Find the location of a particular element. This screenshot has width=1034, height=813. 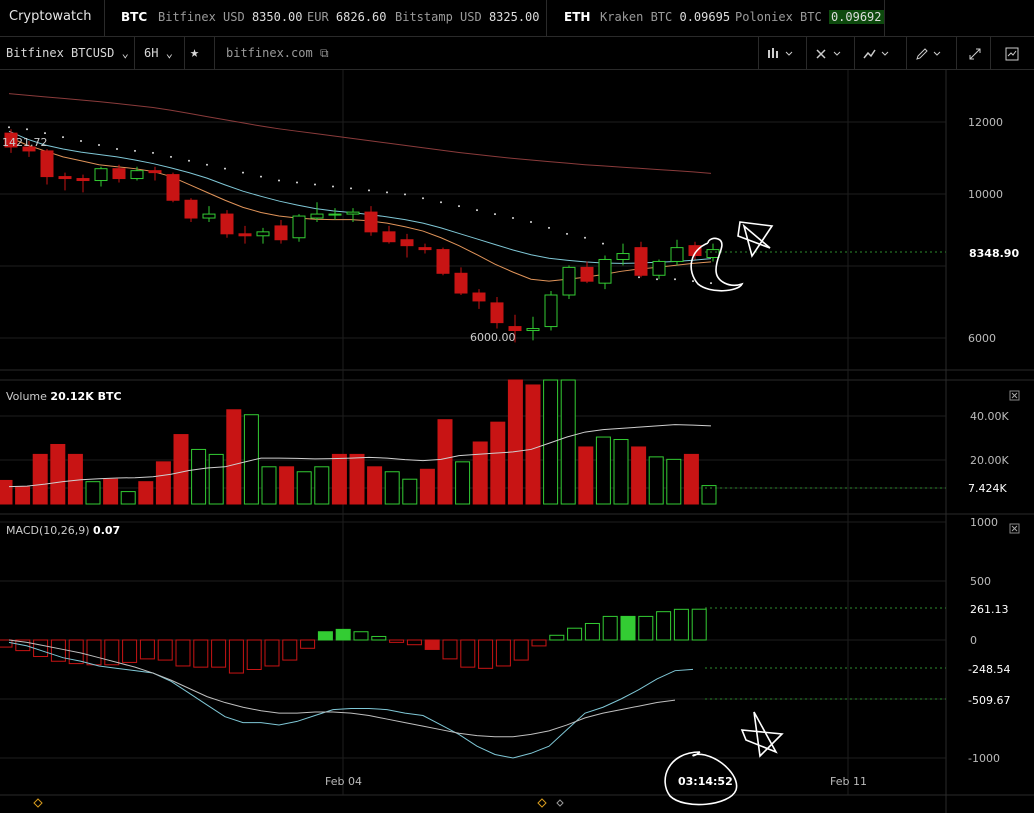

cross-icon is located at coordinates (829, 53).